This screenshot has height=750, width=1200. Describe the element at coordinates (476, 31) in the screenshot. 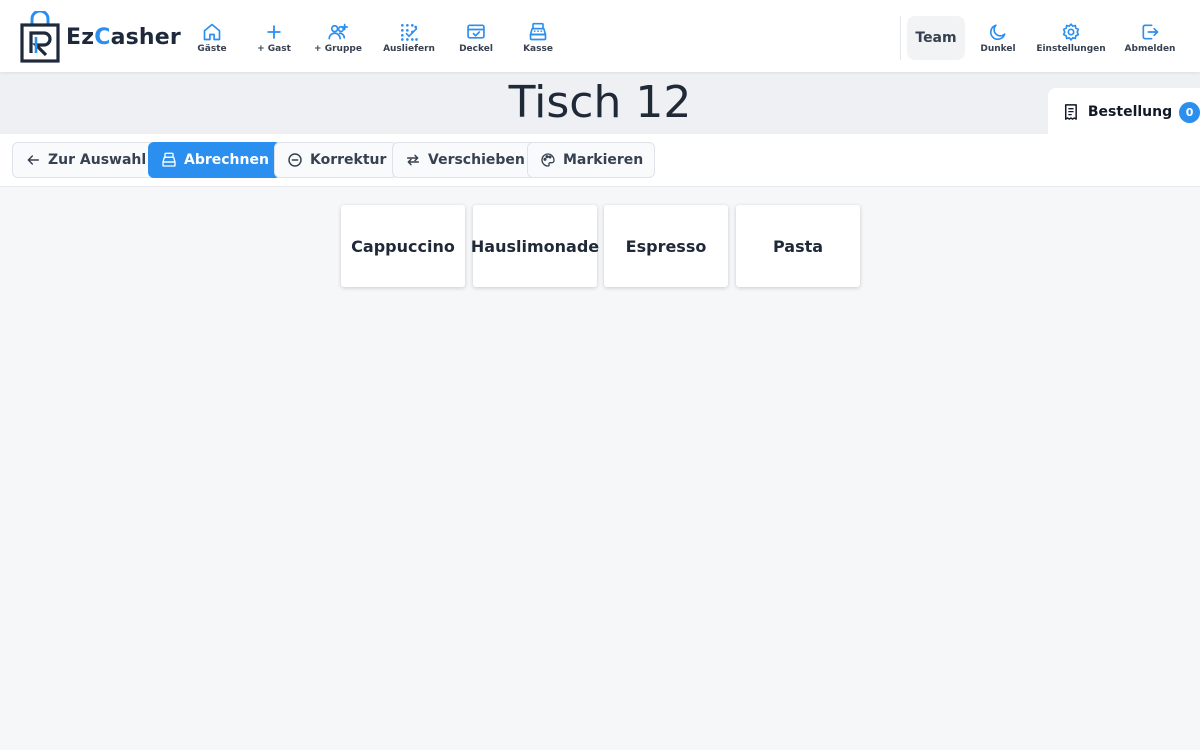

I see `card-icon` at that location.